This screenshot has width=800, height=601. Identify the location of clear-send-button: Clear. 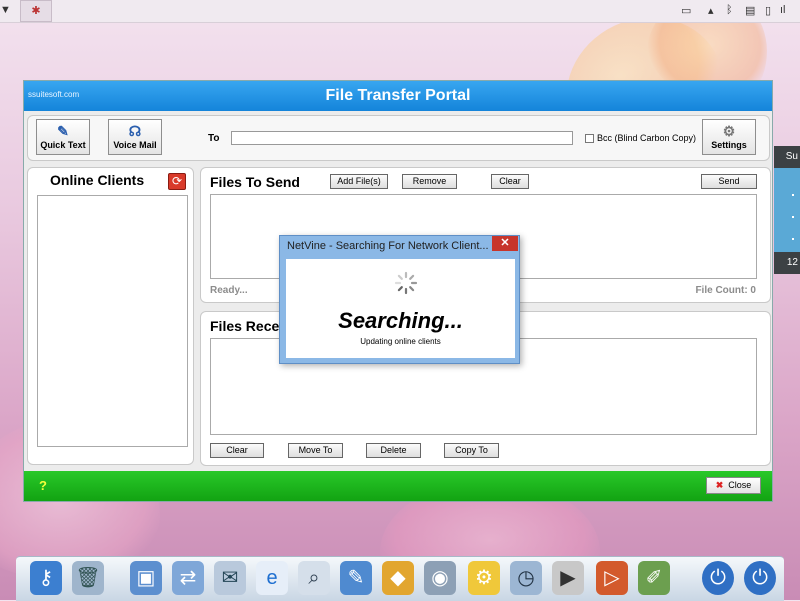
(510, 181).